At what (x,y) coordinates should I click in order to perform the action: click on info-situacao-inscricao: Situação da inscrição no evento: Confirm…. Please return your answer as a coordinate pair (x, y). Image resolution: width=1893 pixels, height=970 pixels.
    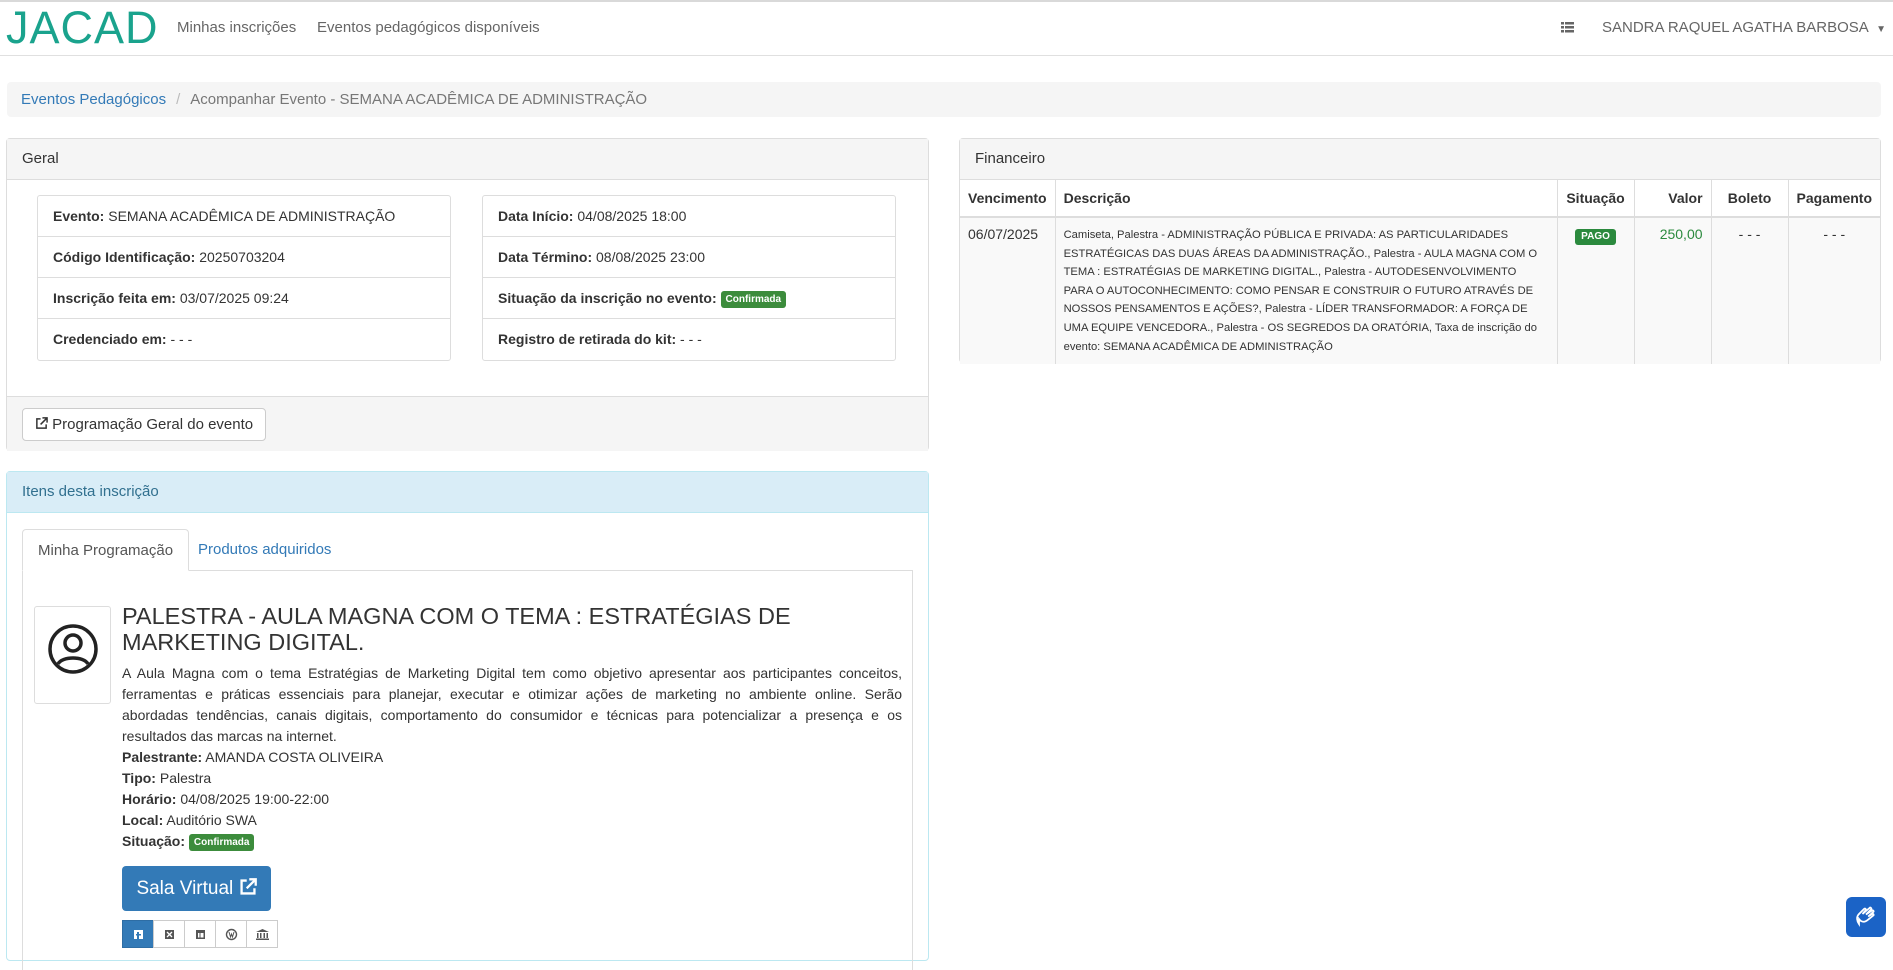
    Looking at the image, I should click on (689, 298).